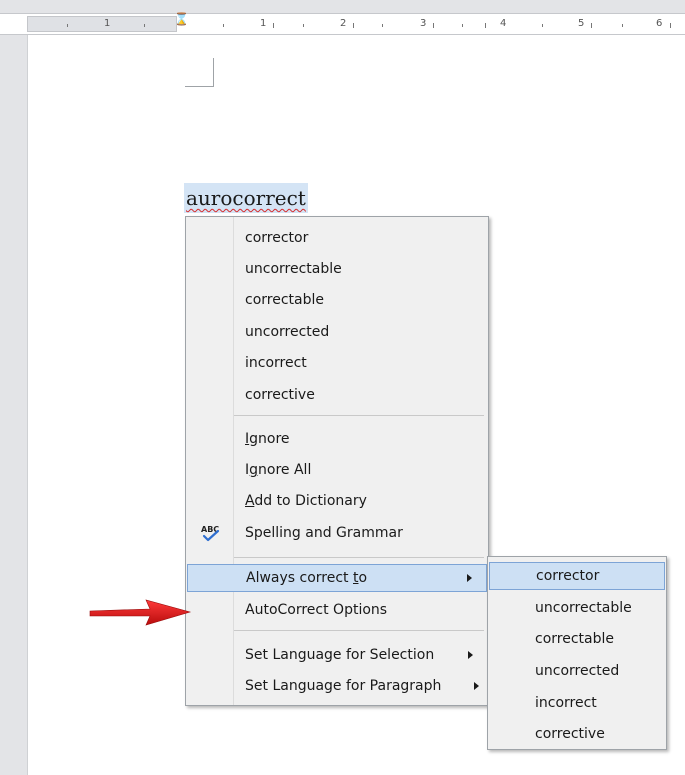 This screenshot has height=775, width=685. I want to click on menu-item-label: Always correct, so click(299, 578).